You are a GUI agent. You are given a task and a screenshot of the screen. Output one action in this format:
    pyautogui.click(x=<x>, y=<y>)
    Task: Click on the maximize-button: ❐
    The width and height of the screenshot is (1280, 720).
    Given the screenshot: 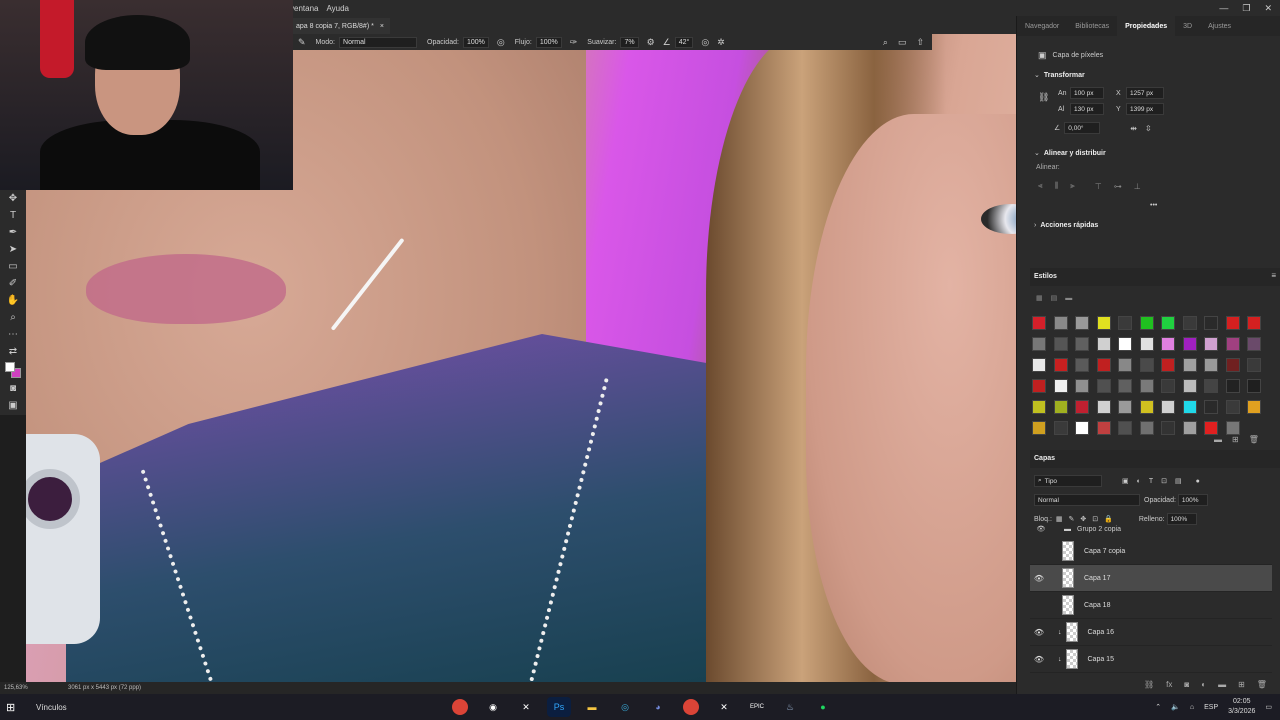 What is the action you would take?
    pyautogui.click(x=1246, y=8)
    